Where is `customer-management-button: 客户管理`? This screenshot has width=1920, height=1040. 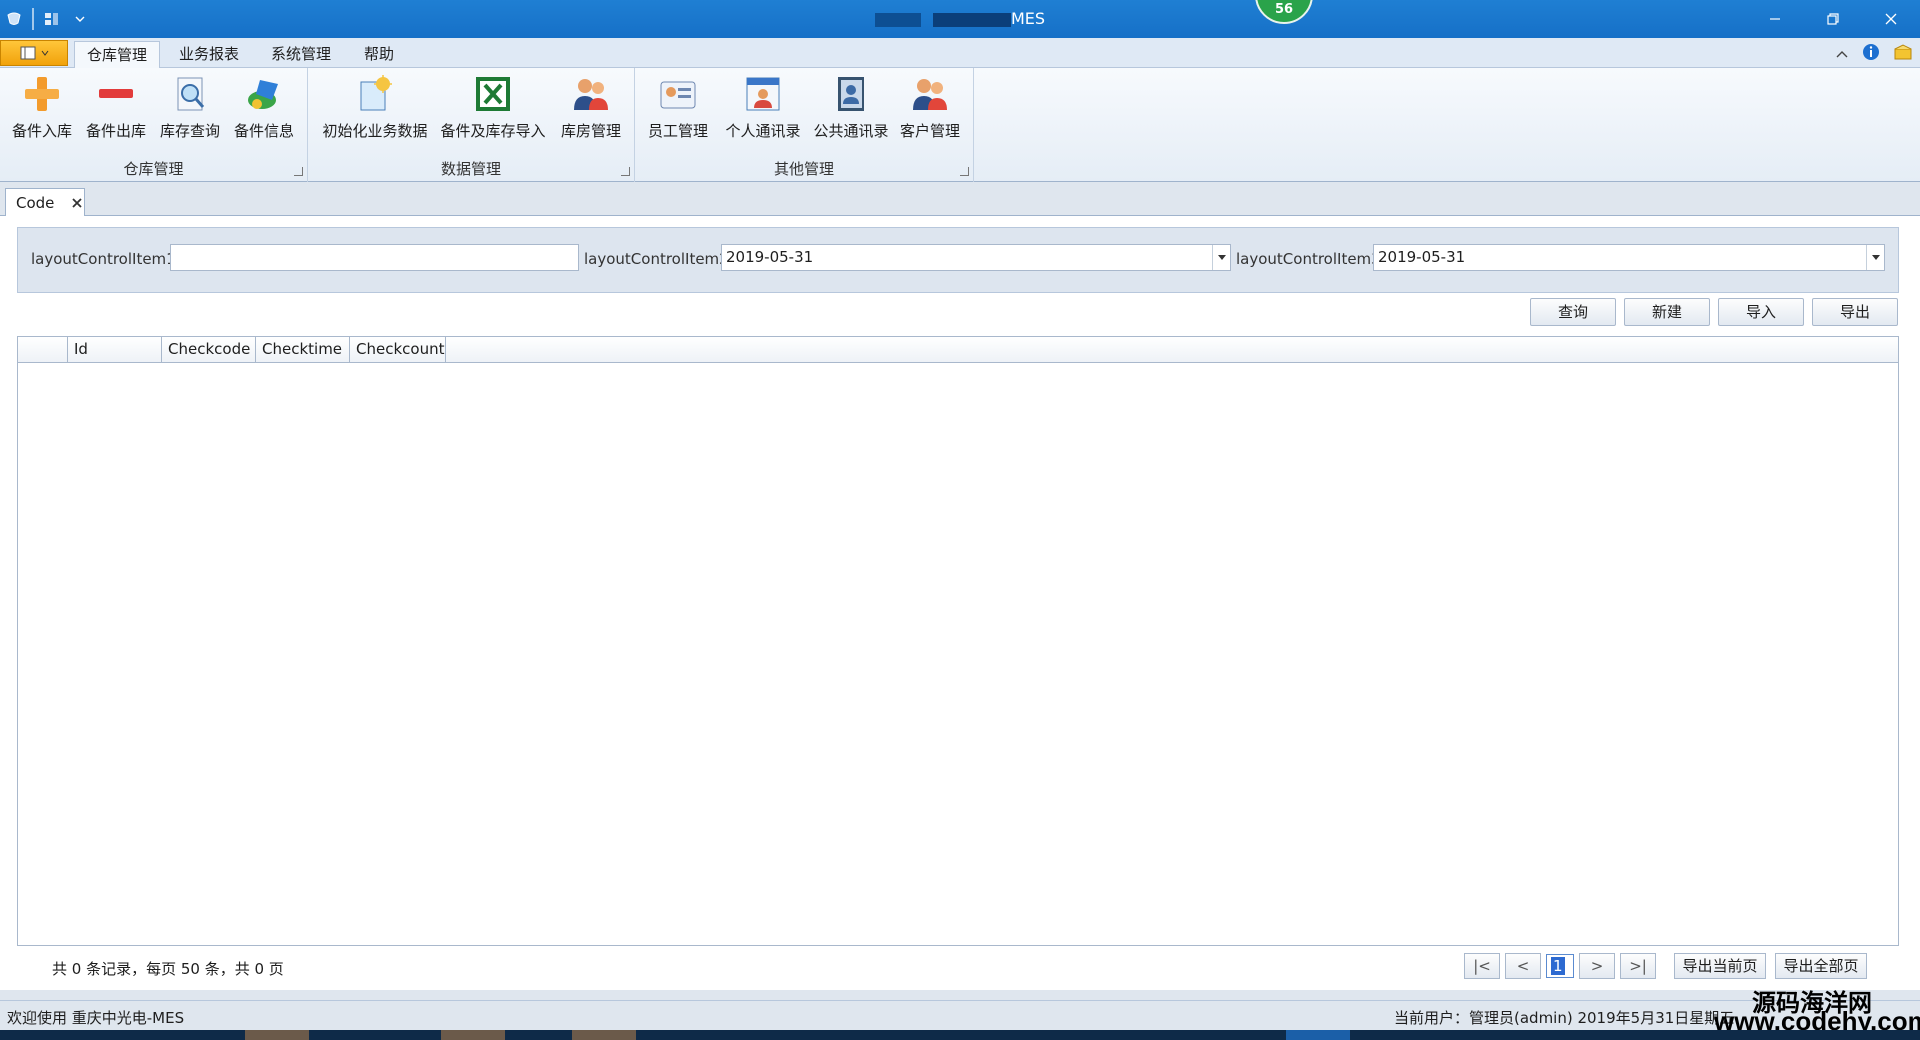
customer-management-button: 客户管理 is located at coordinates (930, 107).